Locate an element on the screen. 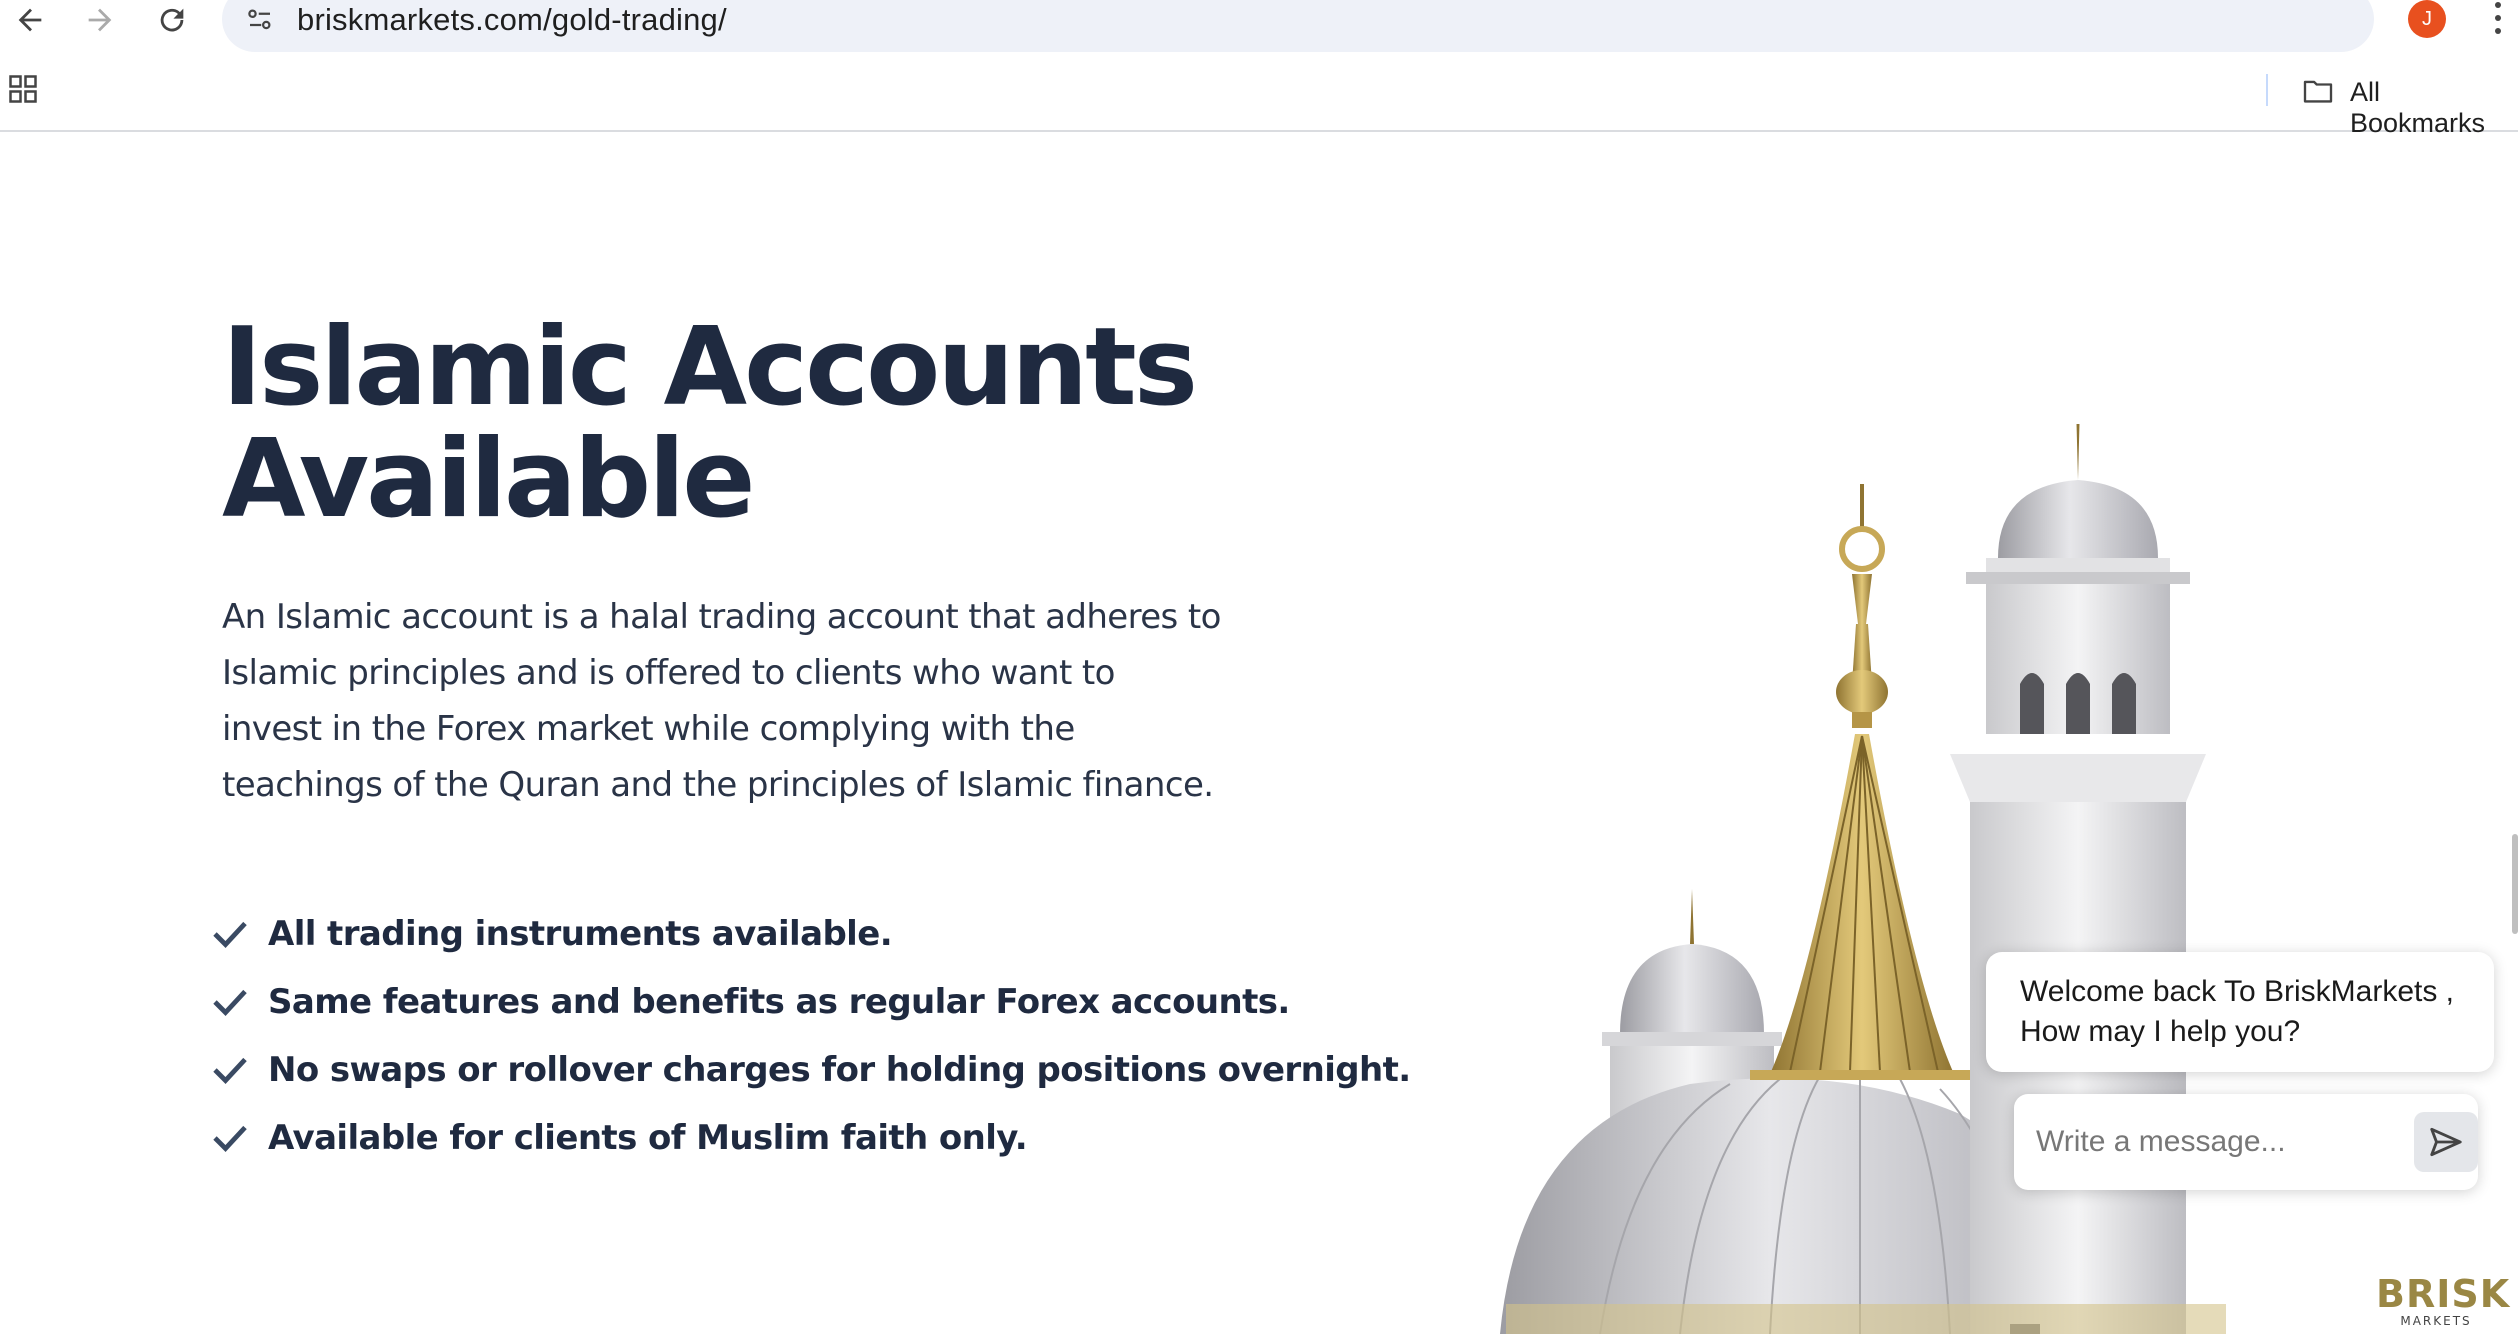 This screenshot has height=1334, width=2518. forward-arrow-icon is located at coordinates (100, 20).